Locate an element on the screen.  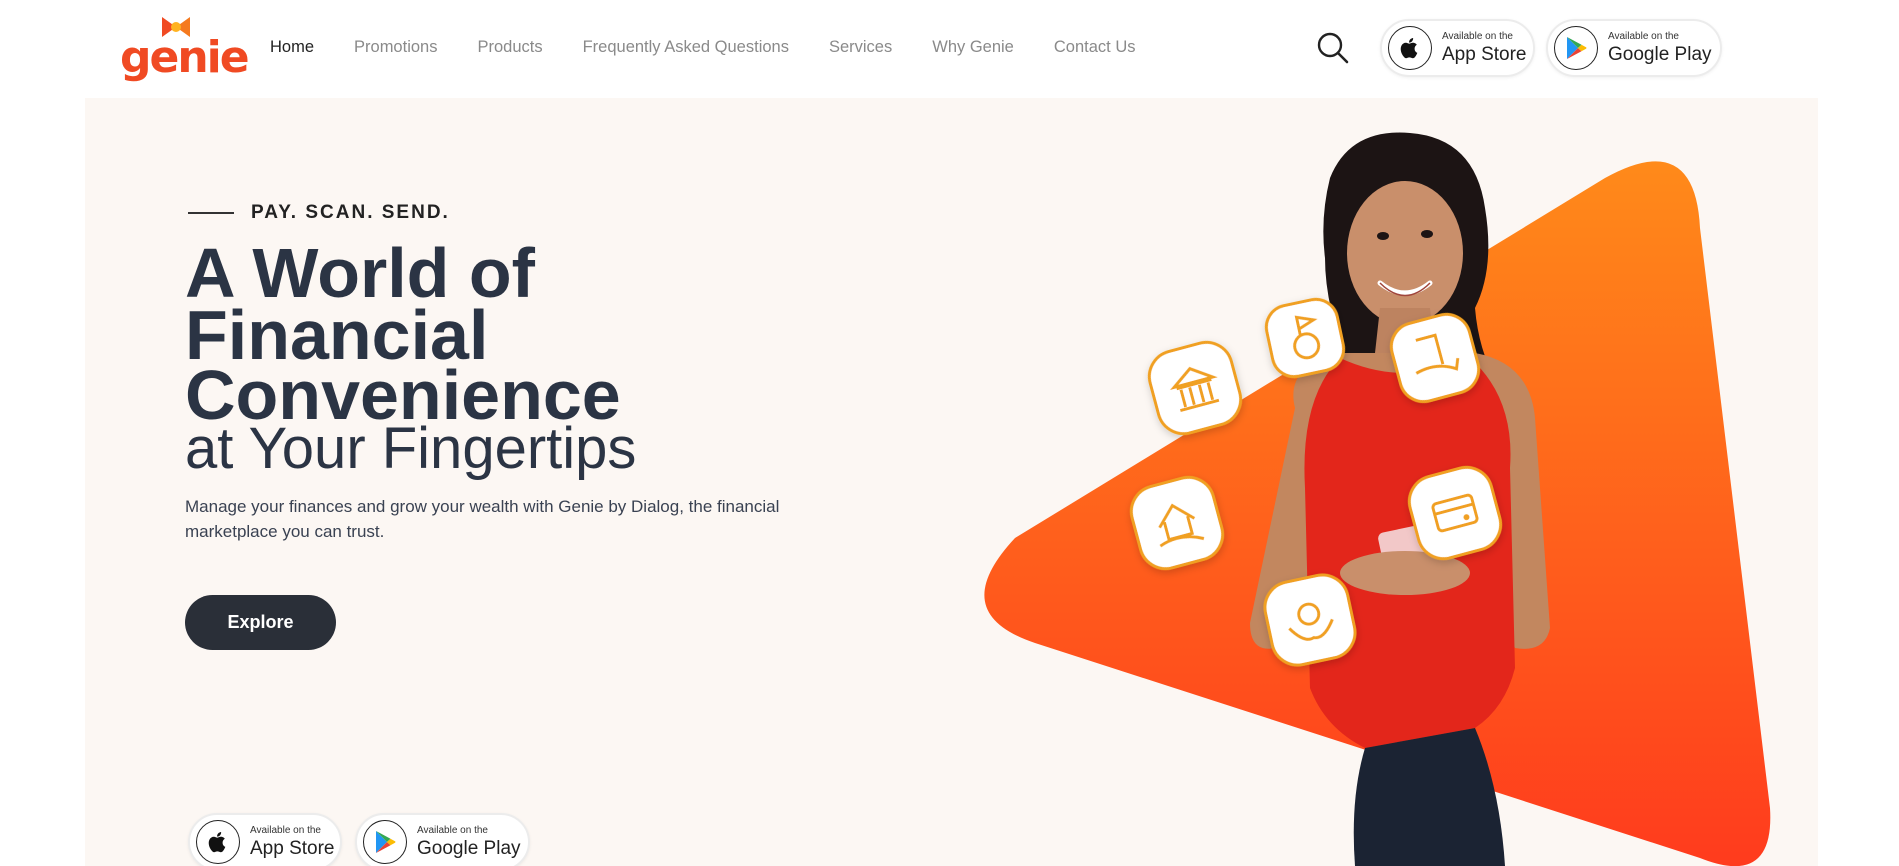
hero-app-store-badge: Available on the App Store is located at coordinates (265, 839).